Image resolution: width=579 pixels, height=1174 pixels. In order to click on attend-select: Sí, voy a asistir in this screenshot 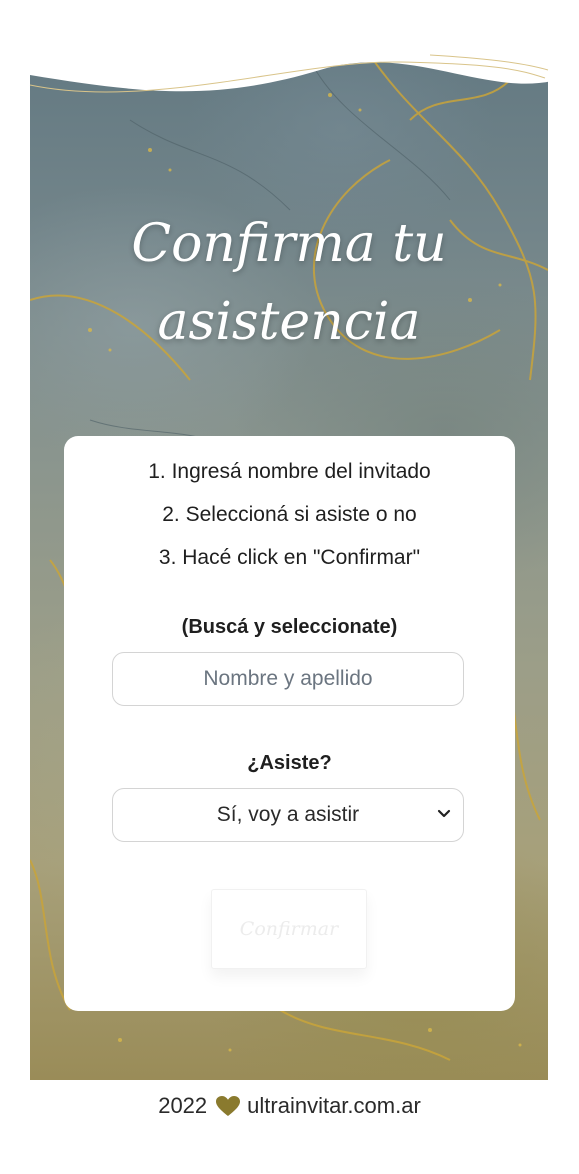, I will do `click(288, 815)`.